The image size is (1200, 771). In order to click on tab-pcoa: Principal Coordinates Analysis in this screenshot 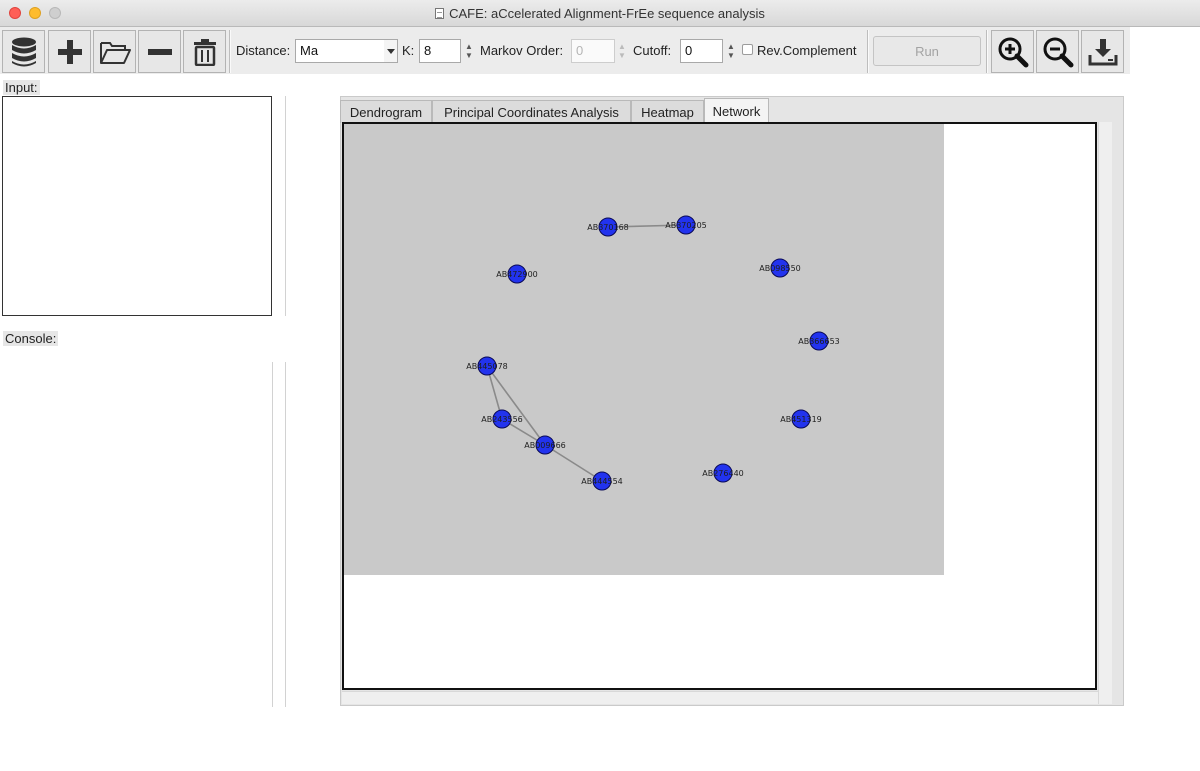, I will do `click(531, 111)`.